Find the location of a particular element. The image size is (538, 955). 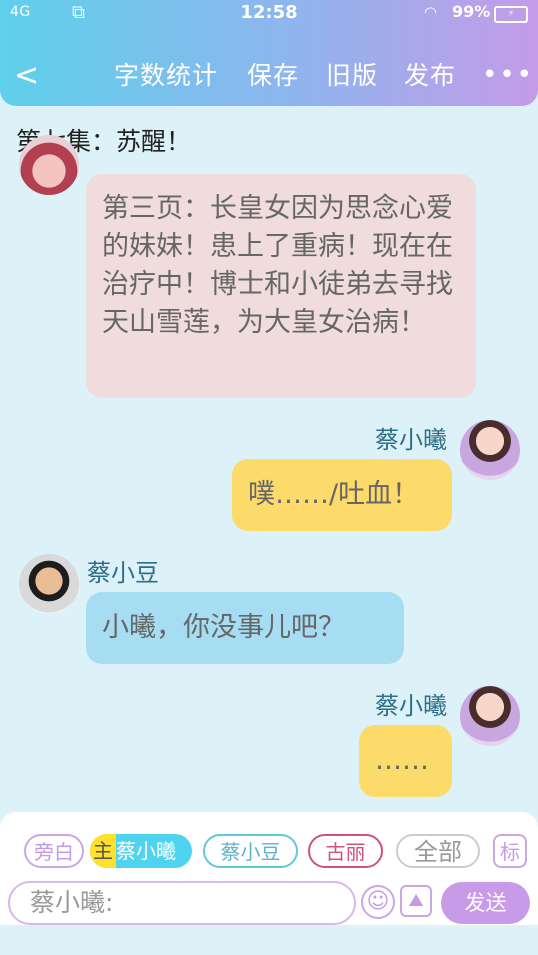

back-button: < is located at coordinates (28, 76).